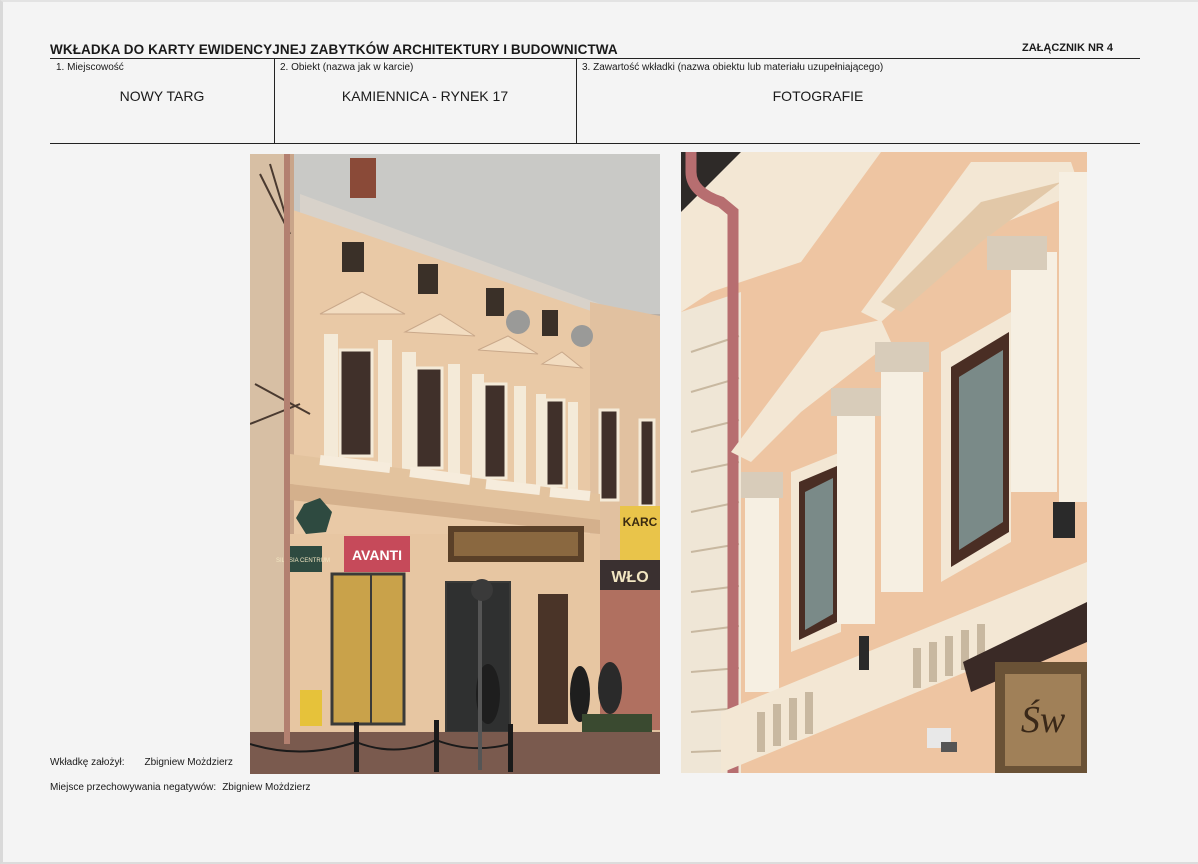  I want to click on object-label: 2. Obiekt (nazwa jak w karcie), so click(347, 67).